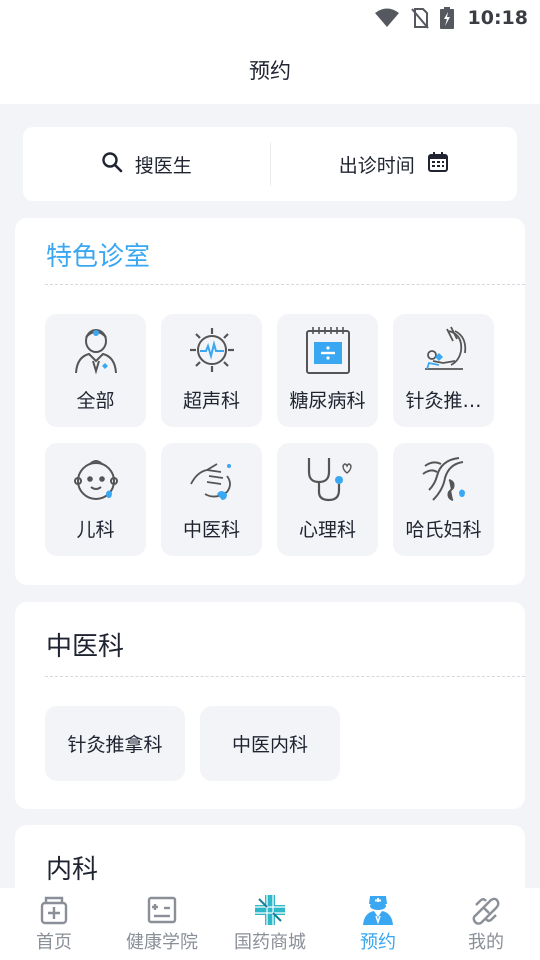  Describe the element at coordinates (112, 164) in the screenshot. I see `search-icon` at that location.